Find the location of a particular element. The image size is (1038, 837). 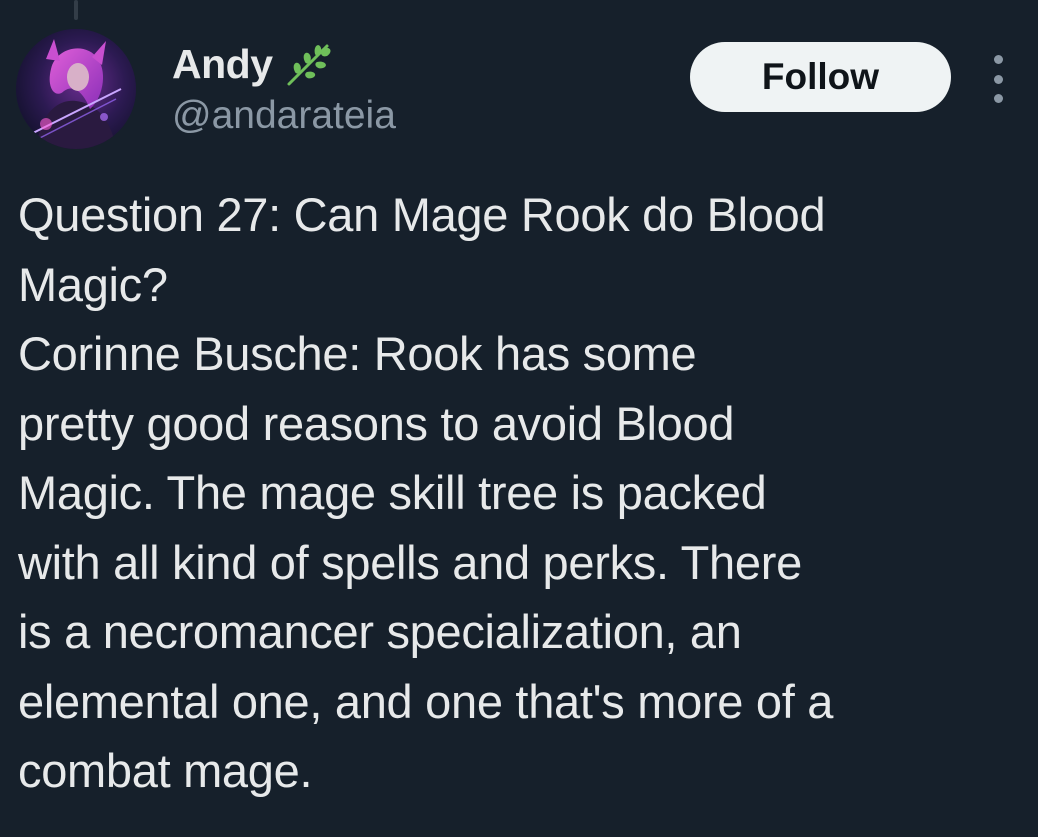

avatar is located at coordinates (76, 89).